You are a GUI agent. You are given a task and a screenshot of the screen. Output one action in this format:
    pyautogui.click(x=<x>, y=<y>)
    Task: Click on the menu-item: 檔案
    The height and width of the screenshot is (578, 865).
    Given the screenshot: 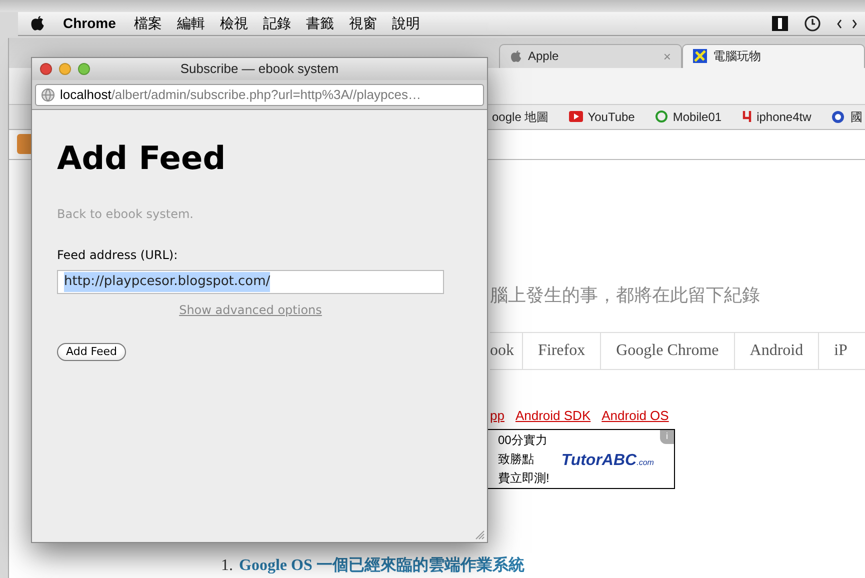 What is the action you would take?
    pyautogui.click(x=148, y=23)
    